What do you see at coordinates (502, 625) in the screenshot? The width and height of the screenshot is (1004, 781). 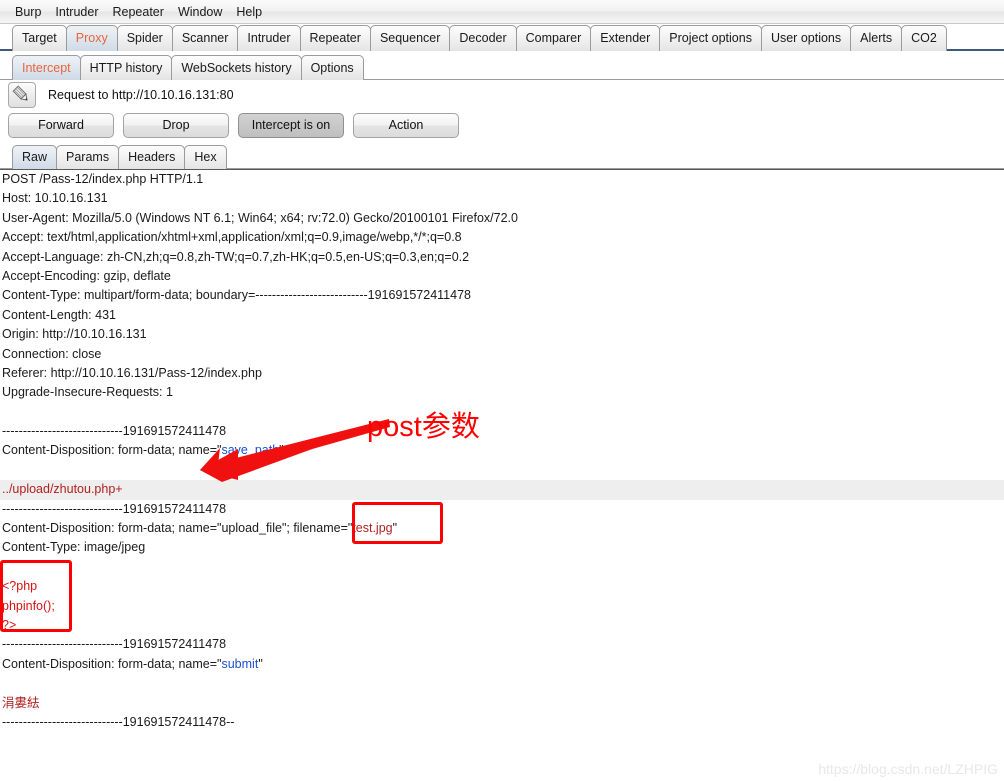 I see `raw-line: ?>` at bounding box center [502, 625].